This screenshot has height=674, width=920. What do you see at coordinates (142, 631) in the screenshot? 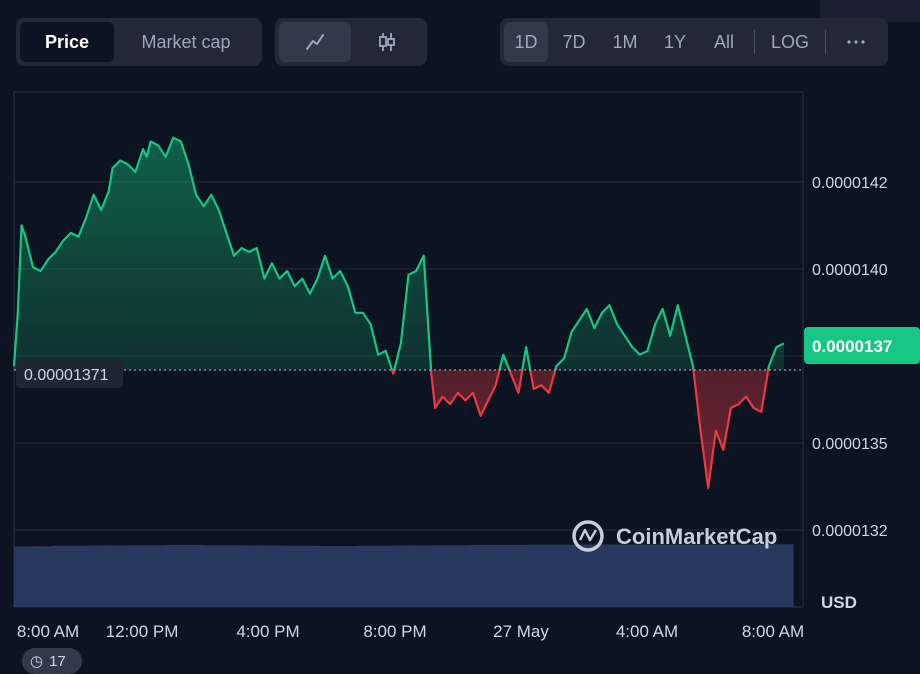
I see `x-tick-label: 12:00 PM` at bounding box center [142, 631].